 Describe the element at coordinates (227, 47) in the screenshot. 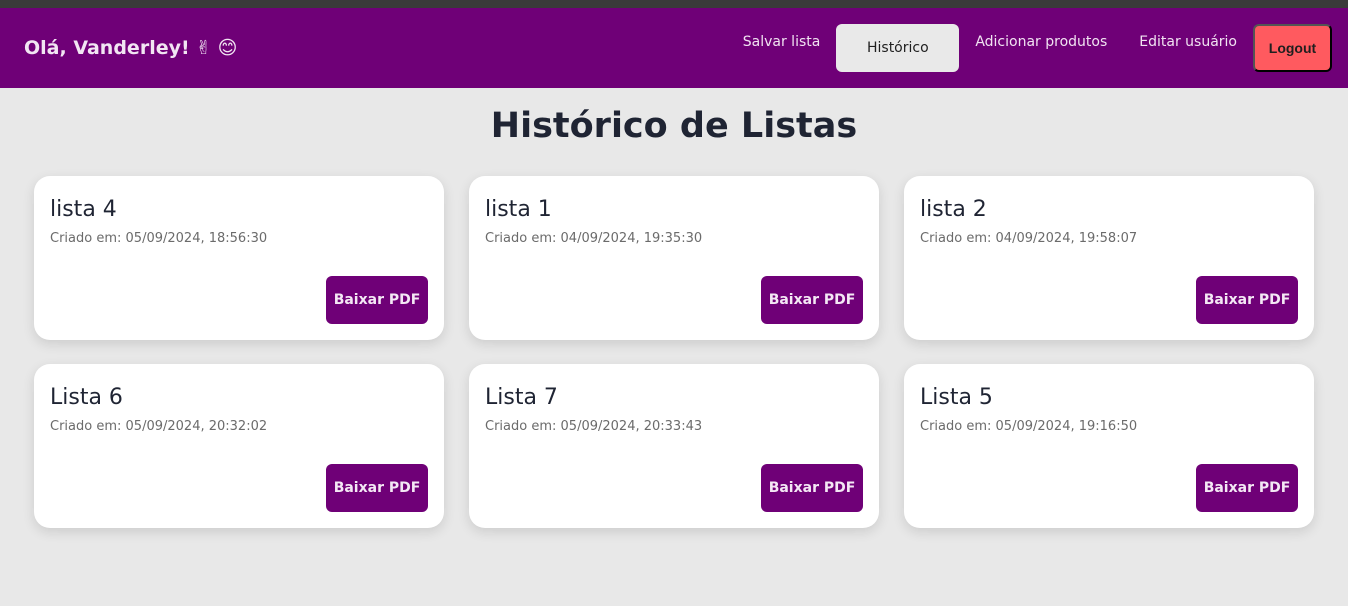

I see `smiling-face-icon: 😊` at that location.